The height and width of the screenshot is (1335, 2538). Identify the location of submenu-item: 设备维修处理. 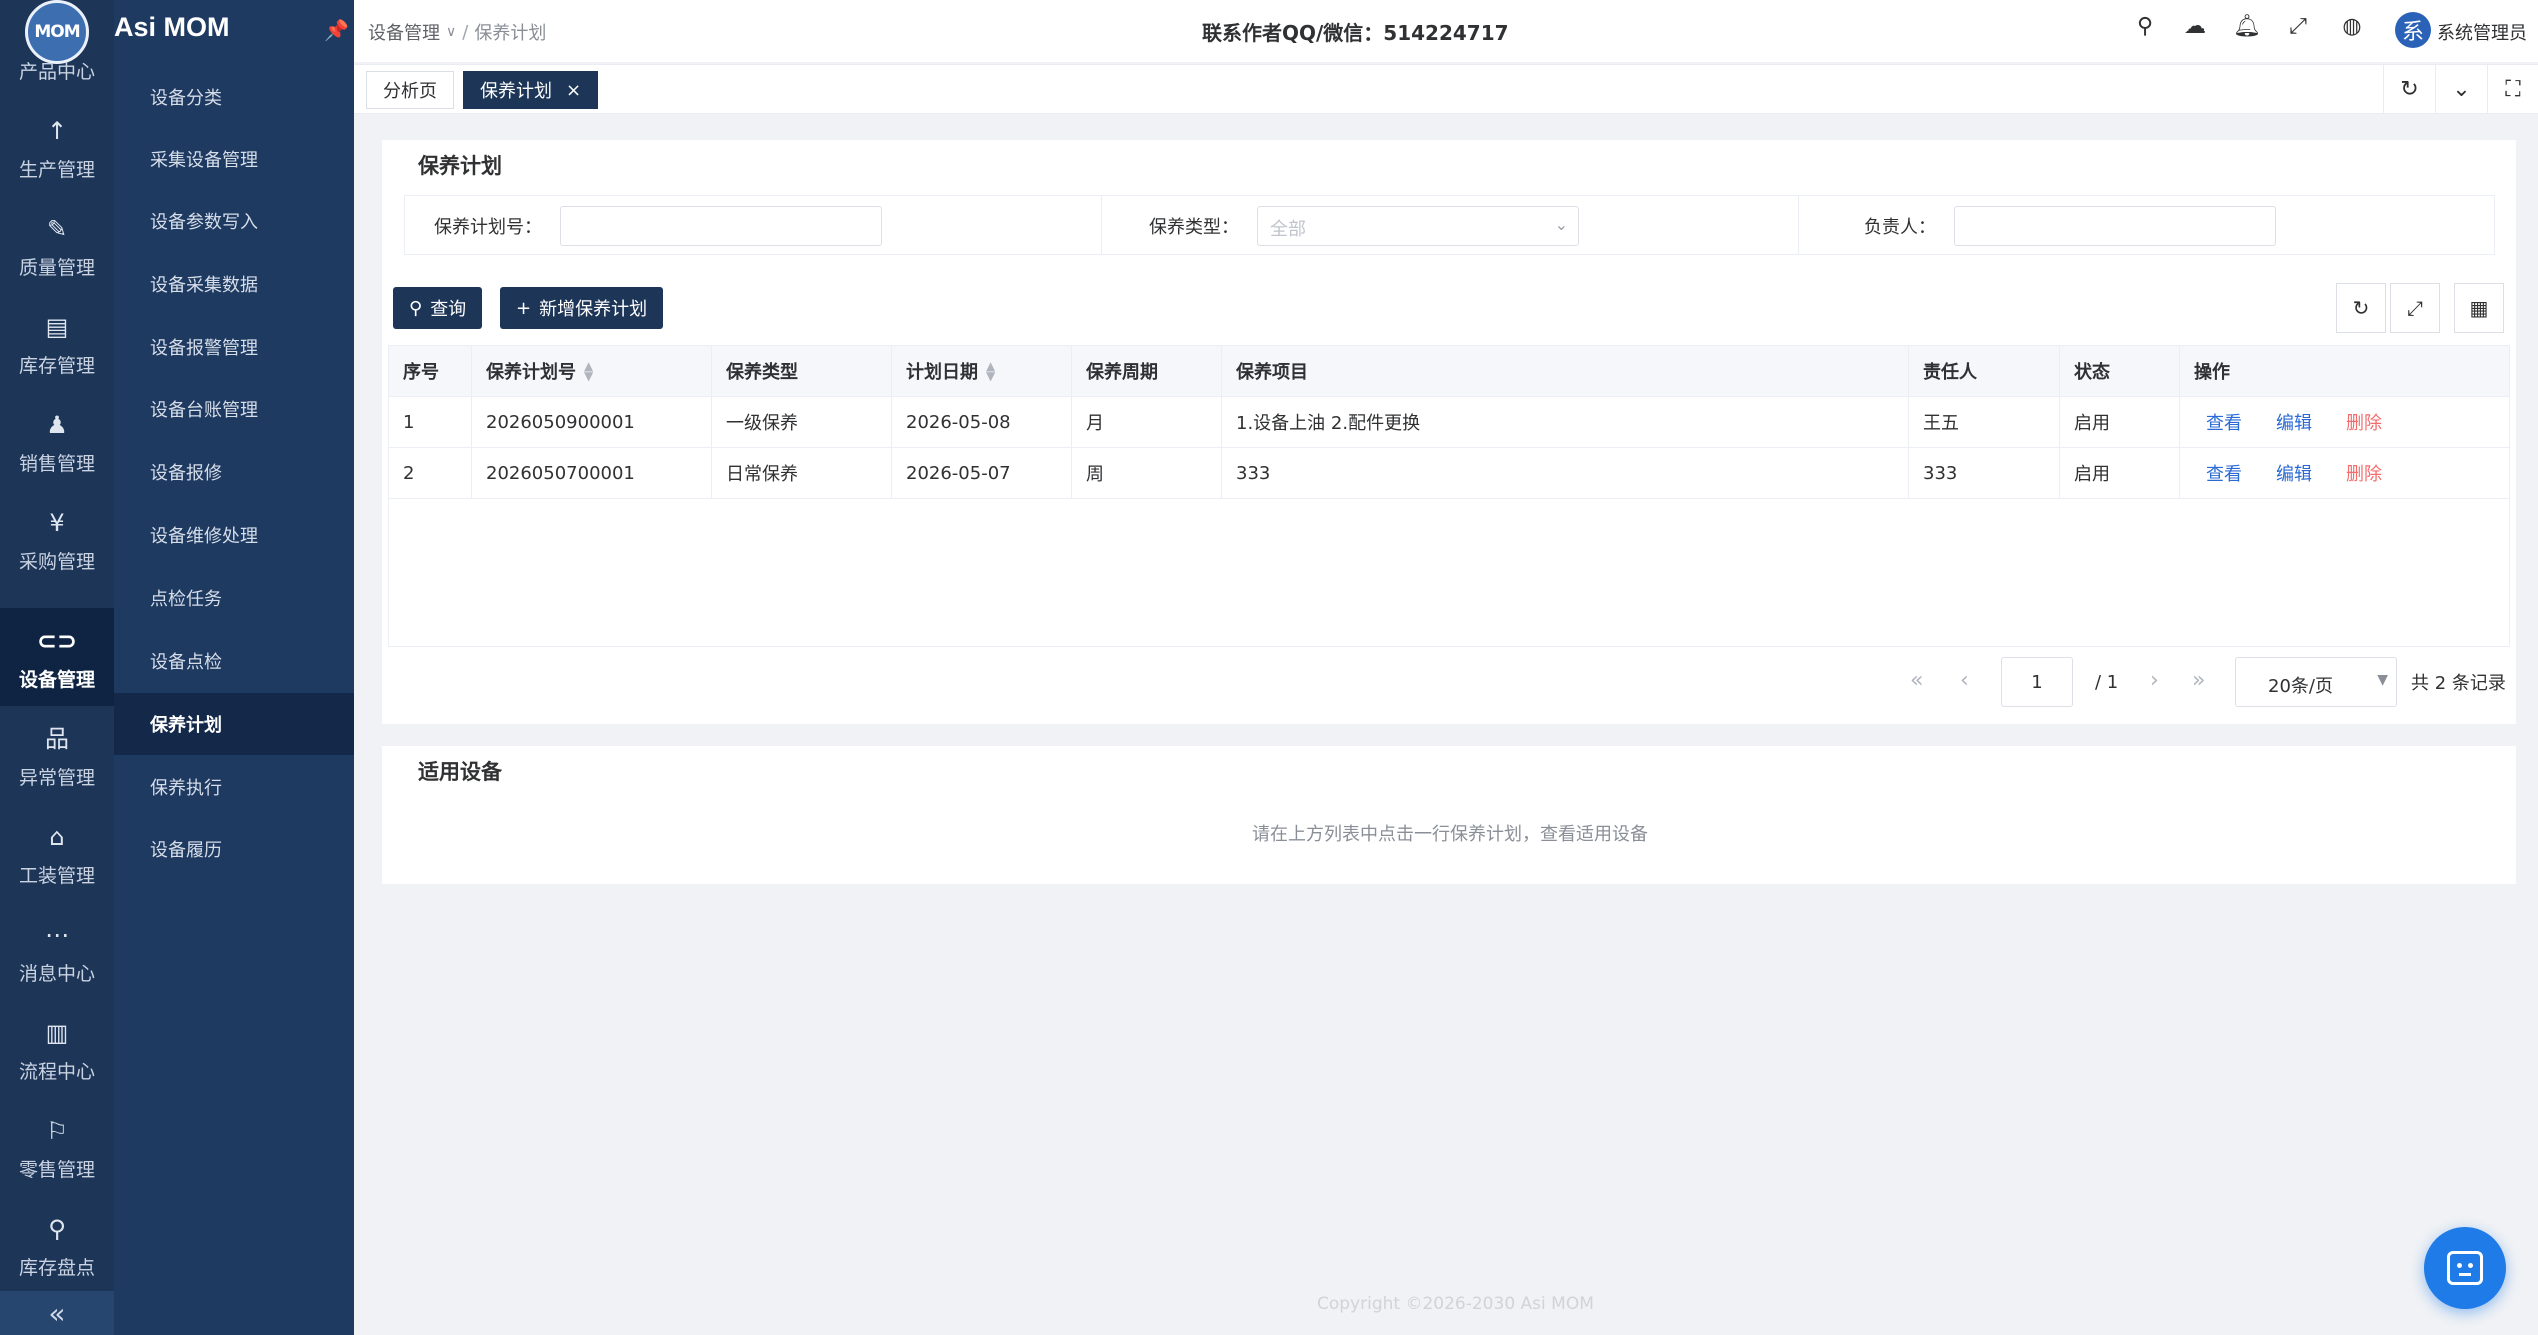
(234, 535).